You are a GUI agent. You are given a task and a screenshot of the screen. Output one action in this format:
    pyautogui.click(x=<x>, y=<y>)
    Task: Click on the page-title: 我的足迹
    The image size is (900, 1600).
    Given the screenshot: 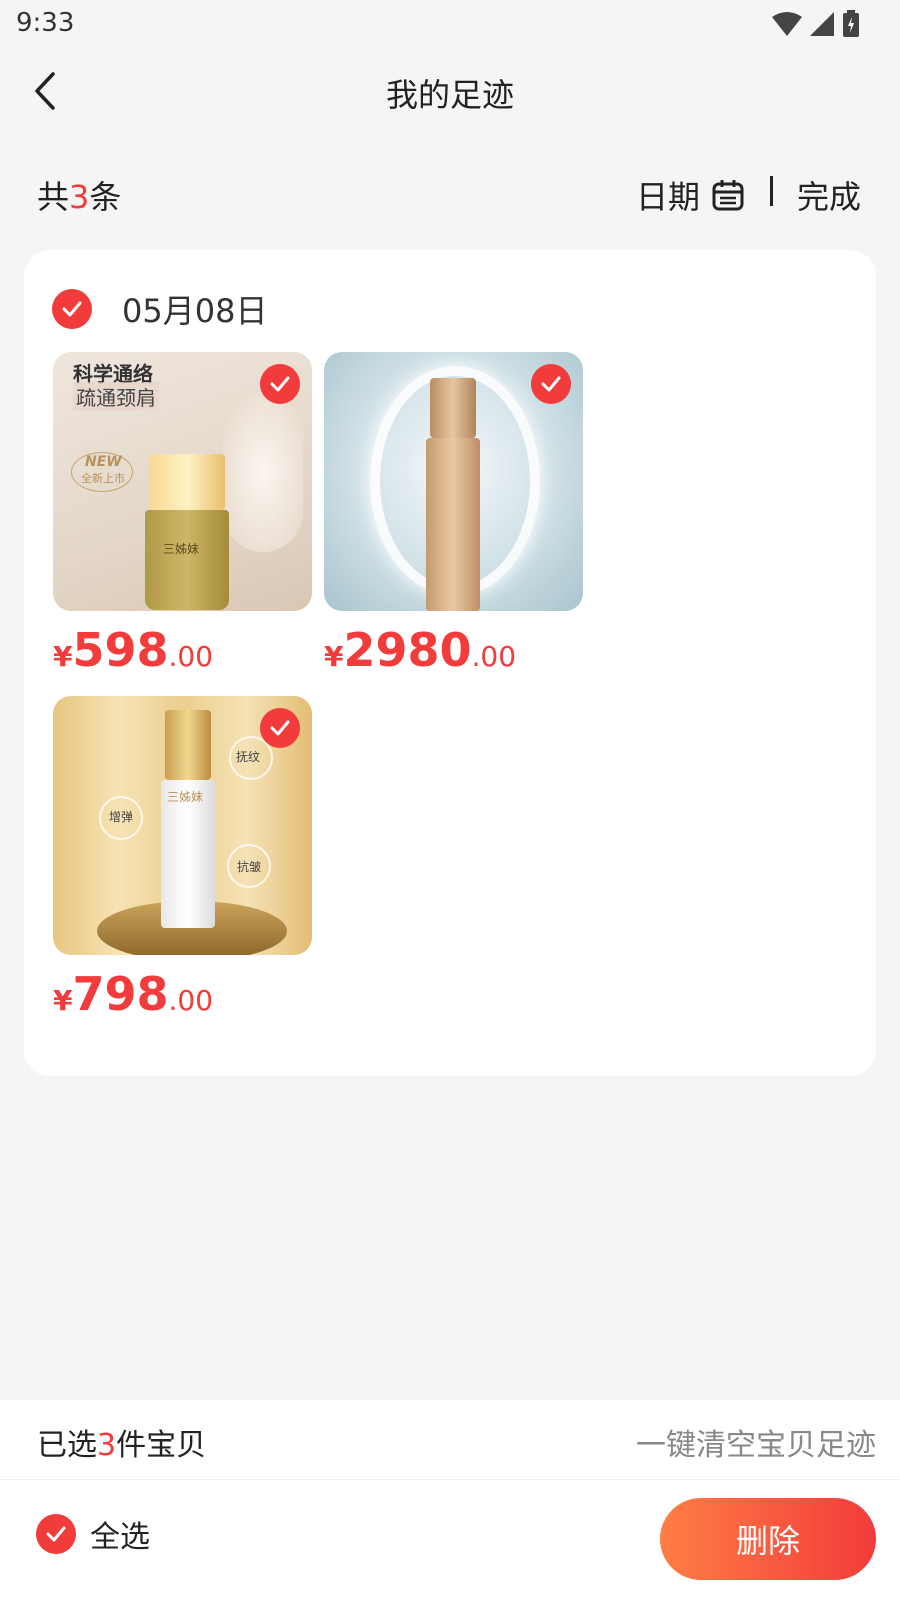 What is the action you would take?
    pyautogui.click(x=449, y=95)
    